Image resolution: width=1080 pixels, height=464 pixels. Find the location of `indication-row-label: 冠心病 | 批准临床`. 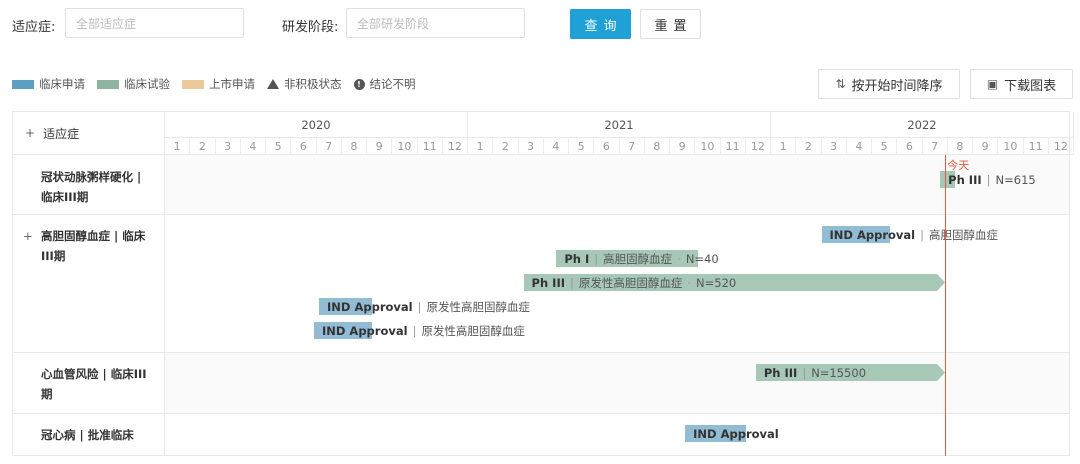

indication-row-label: 冠心病 | 批准临床 is located at coordinates (89, 429).